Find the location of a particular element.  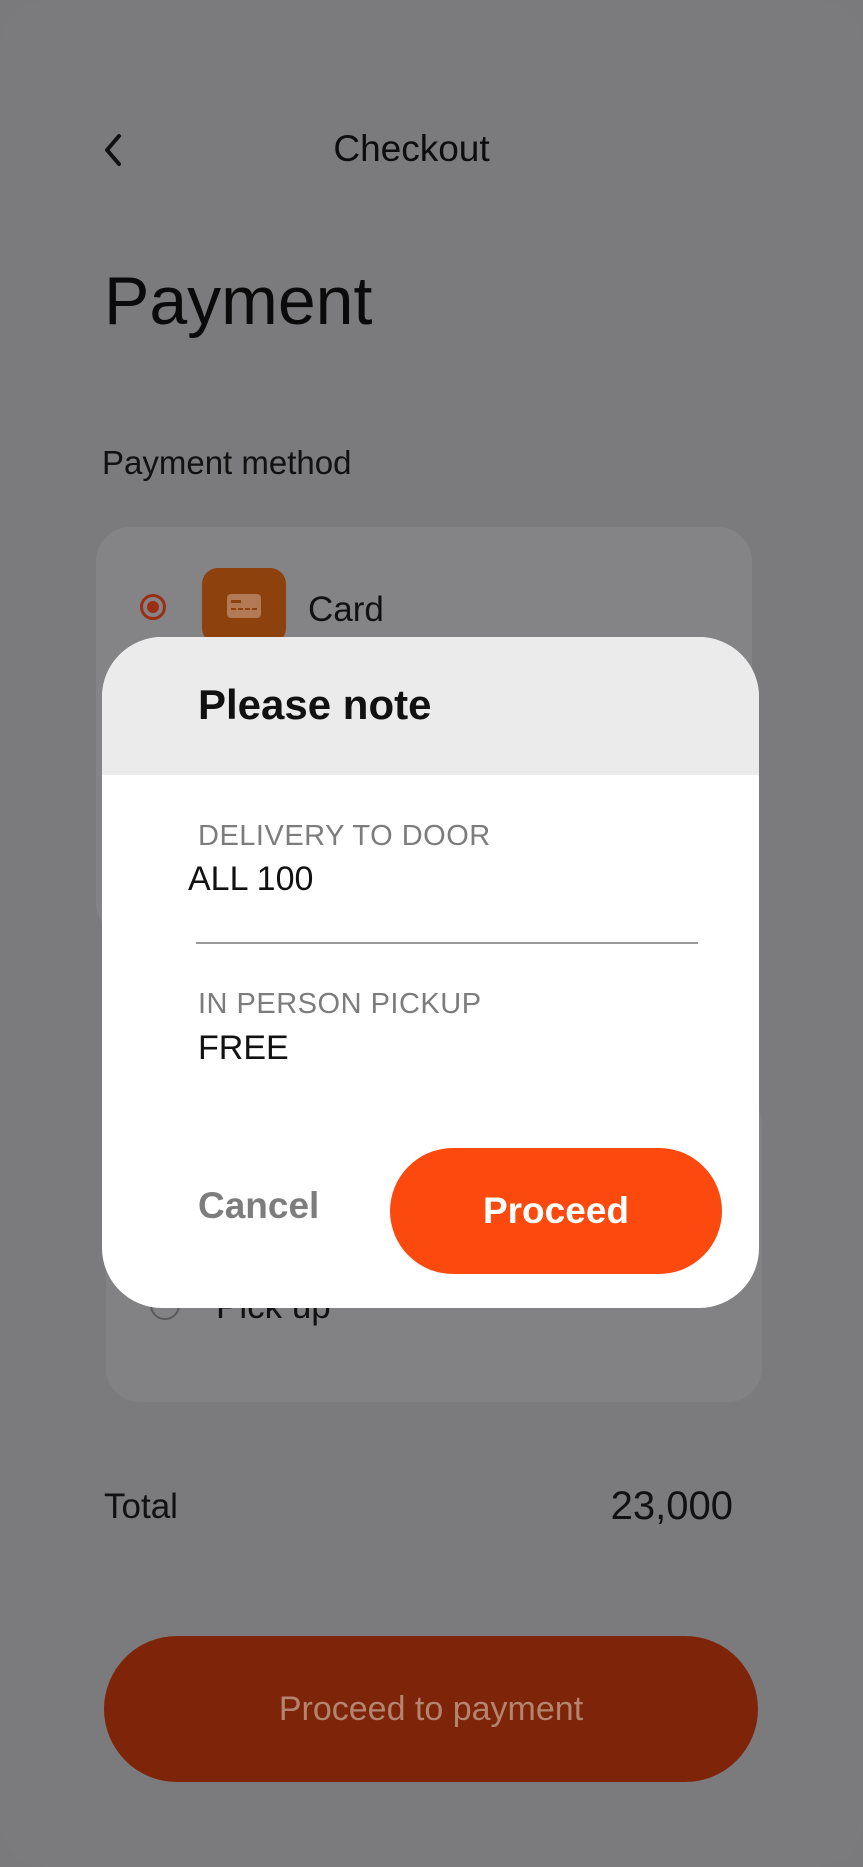

in-person-pickup-value: FREE is located at coordinates (243, 1048).